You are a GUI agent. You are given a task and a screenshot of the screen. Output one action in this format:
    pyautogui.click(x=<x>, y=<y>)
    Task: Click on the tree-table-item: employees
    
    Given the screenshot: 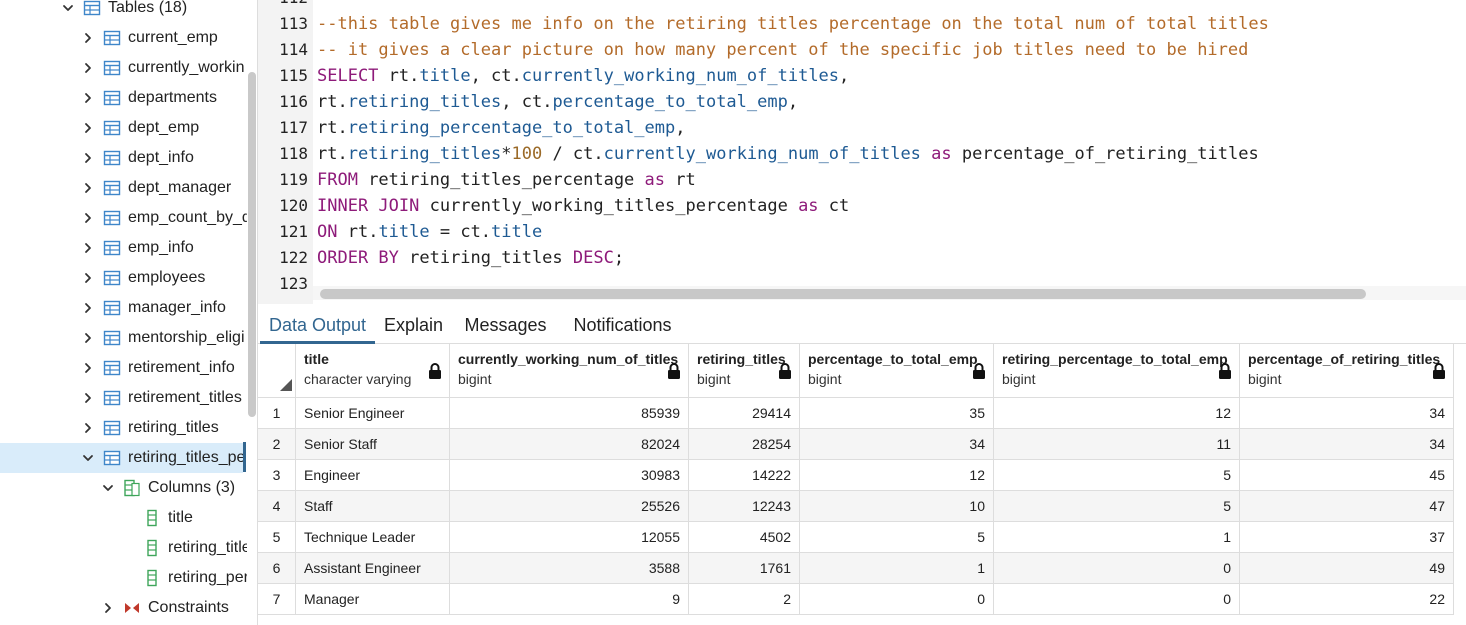 What is the action you would take?
    pyautogui.click(x=123, y=278)
    